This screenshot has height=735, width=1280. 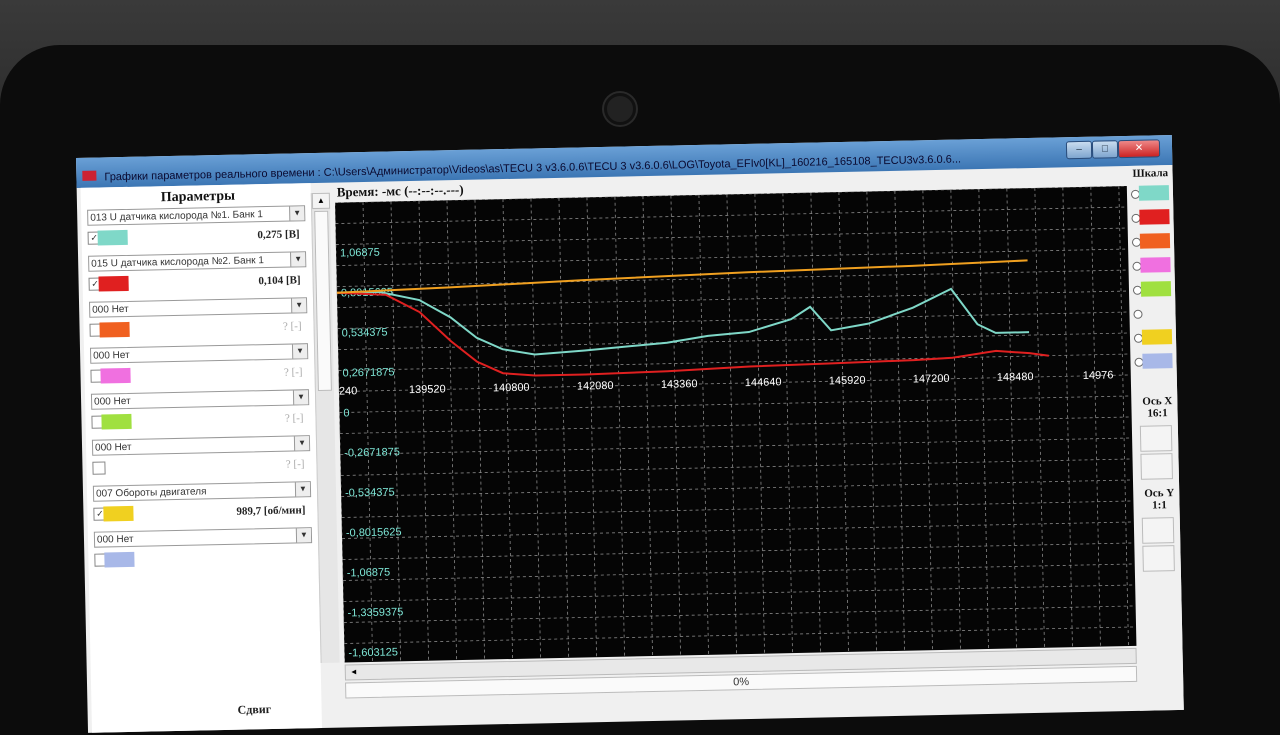 I want to click on y-tick-label: -1,3359375, so click(x=375, y=612).